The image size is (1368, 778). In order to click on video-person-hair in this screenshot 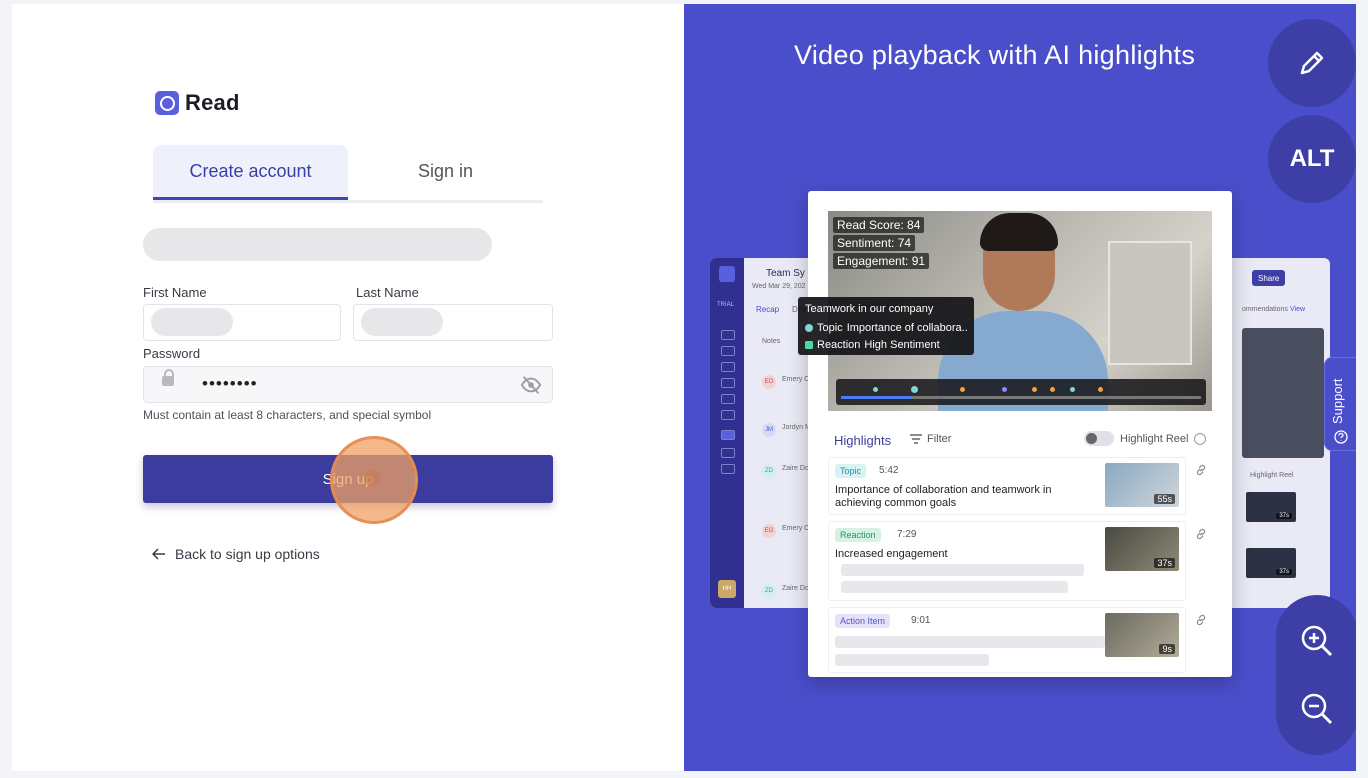, I will do `click(1019, 232)`.